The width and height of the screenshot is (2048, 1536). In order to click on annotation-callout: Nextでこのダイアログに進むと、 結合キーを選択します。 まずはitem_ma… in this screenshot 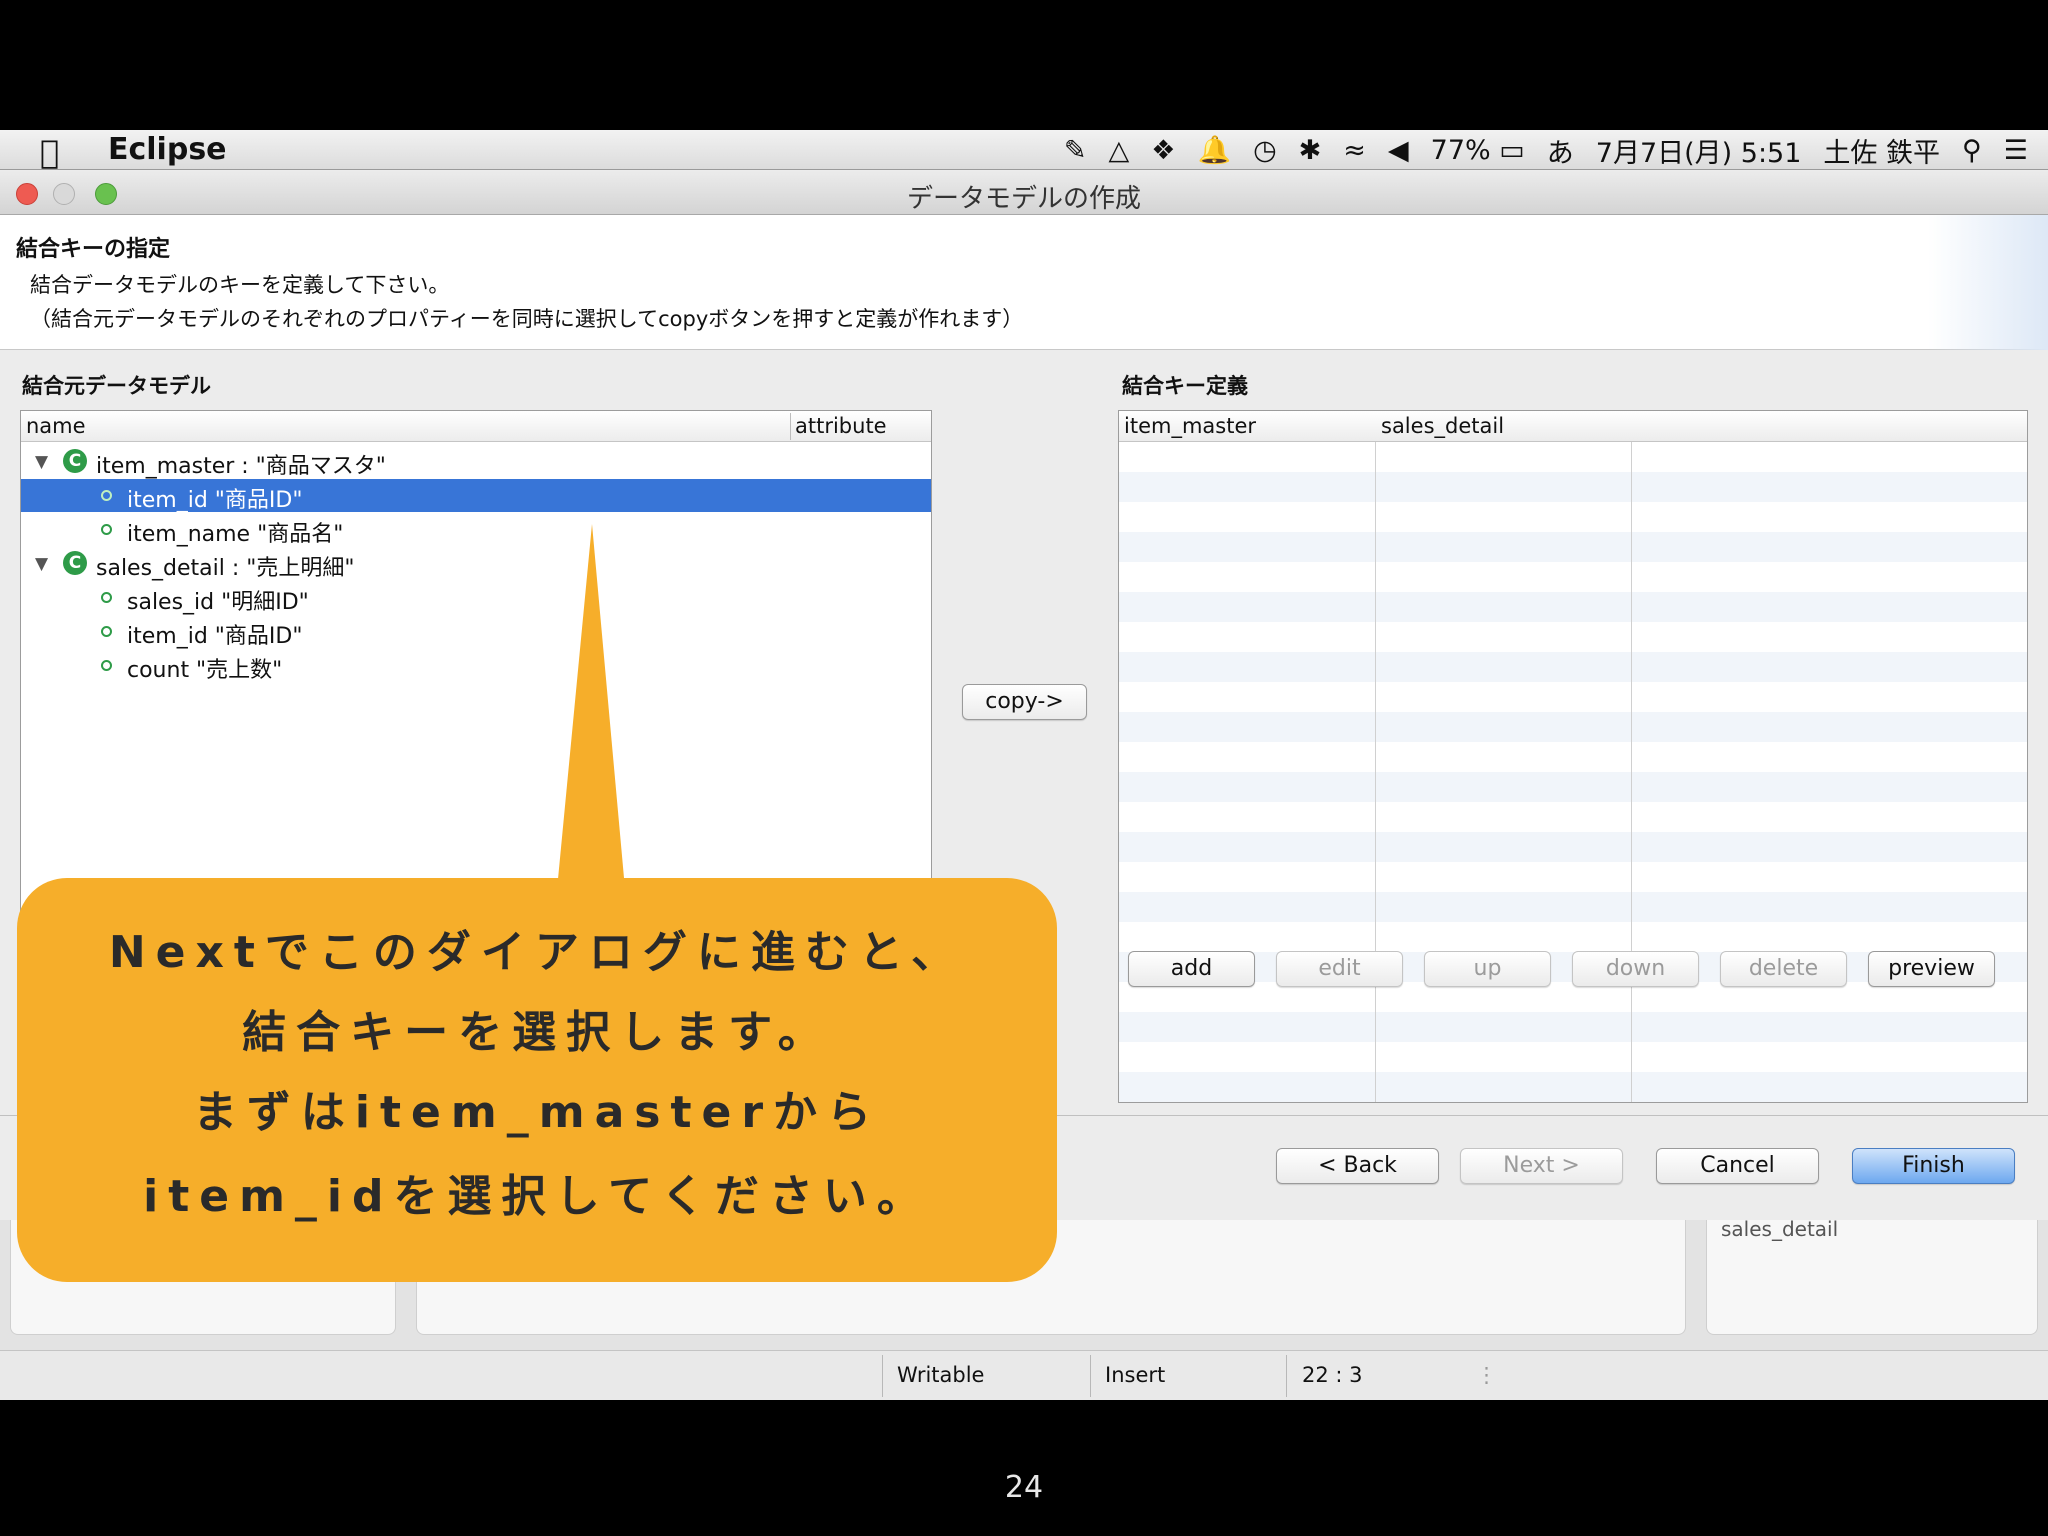, I will do `click(537, 1080)`.